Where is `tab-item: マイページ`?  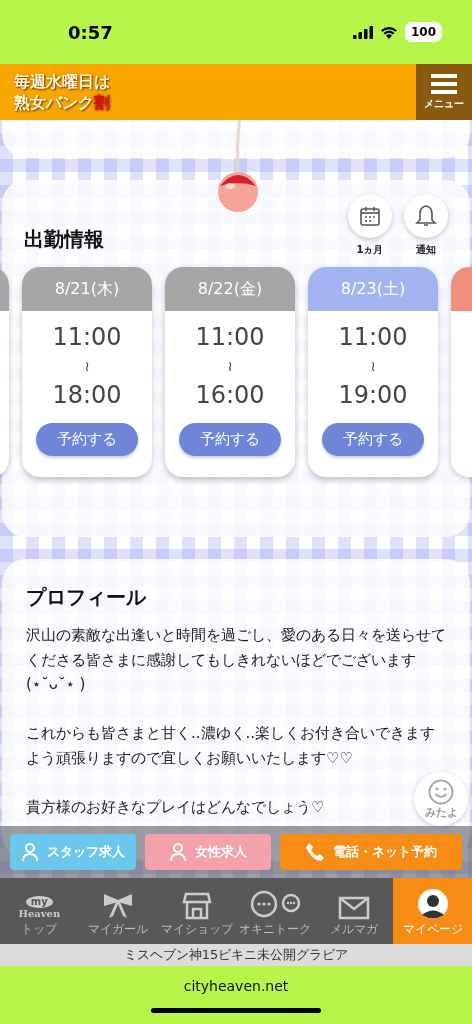 tab-item: マイページ is located at coordinates (432, 911).